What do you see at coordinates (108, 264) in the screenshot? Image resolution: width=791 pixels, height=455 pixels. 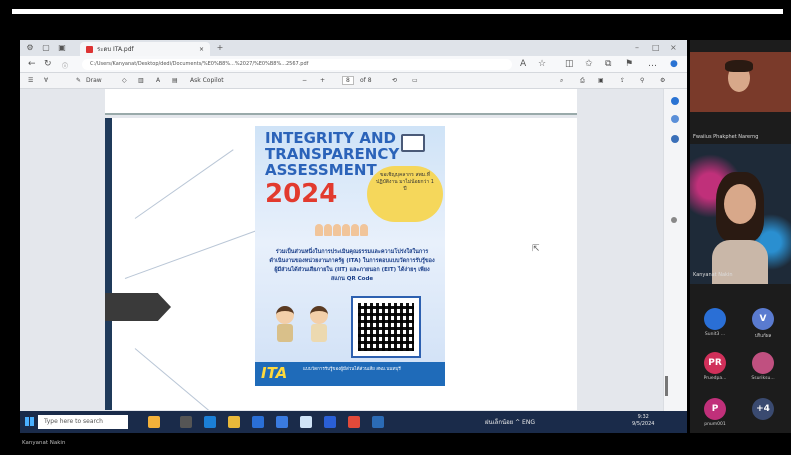 I see `slide-left-band` at bounding box center [108, 264].